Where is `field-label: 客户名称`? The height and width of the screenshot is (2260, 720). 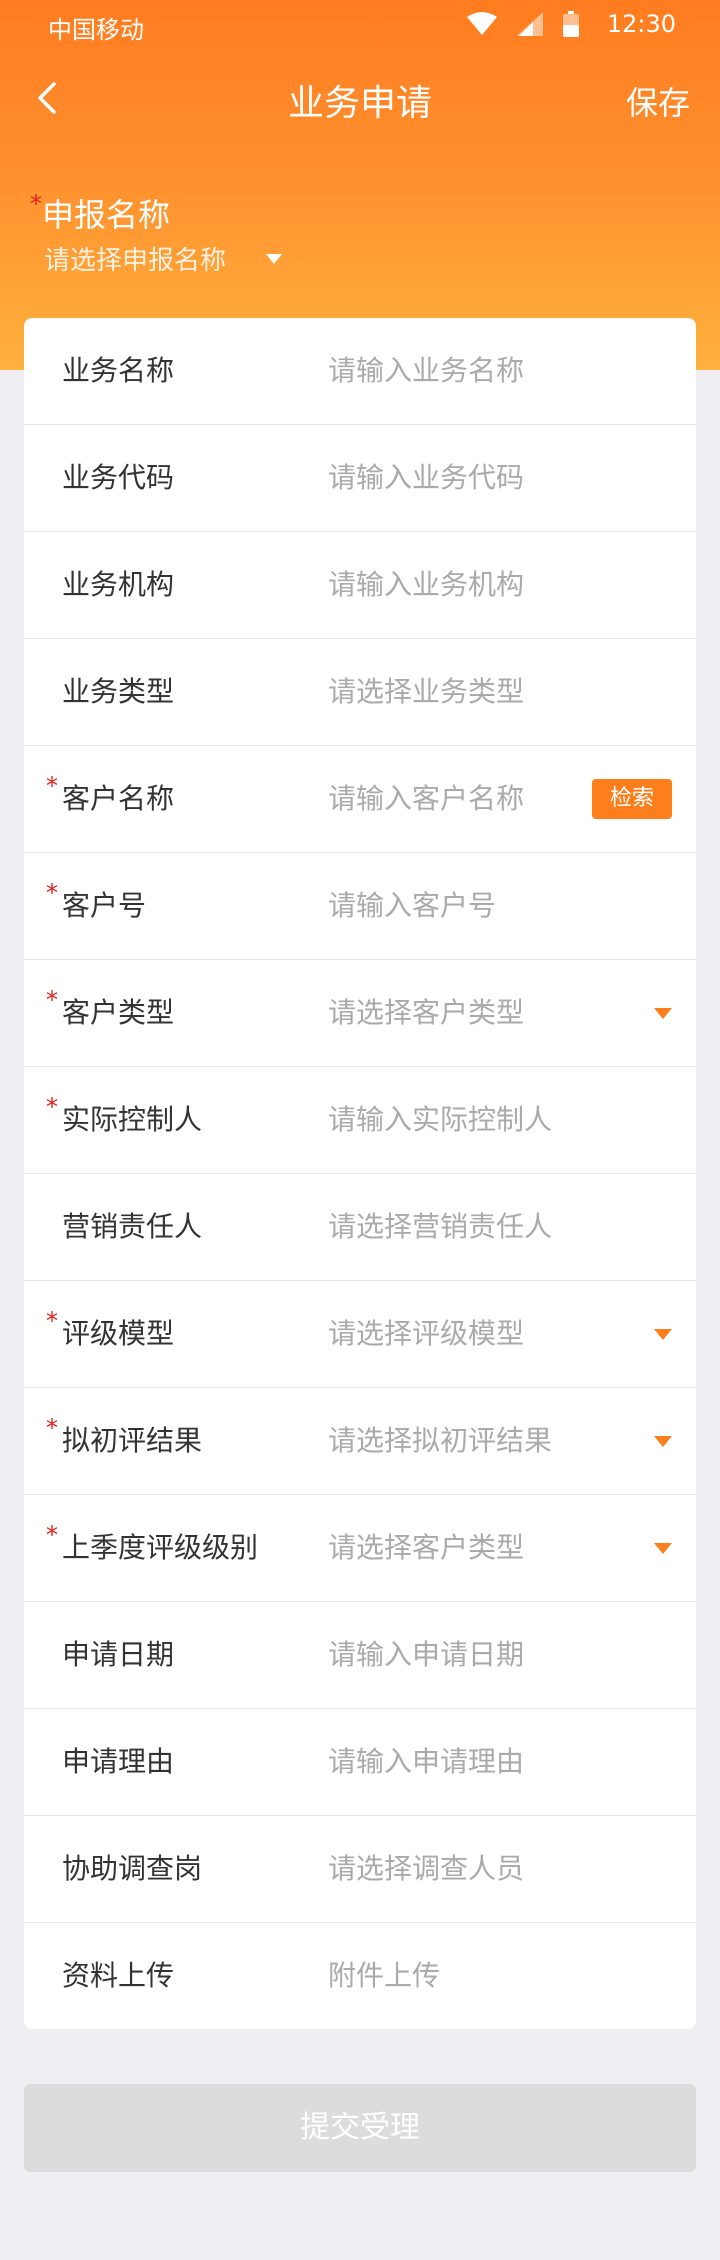
field-label: 客户名称 is located at coordinates (118, 798).